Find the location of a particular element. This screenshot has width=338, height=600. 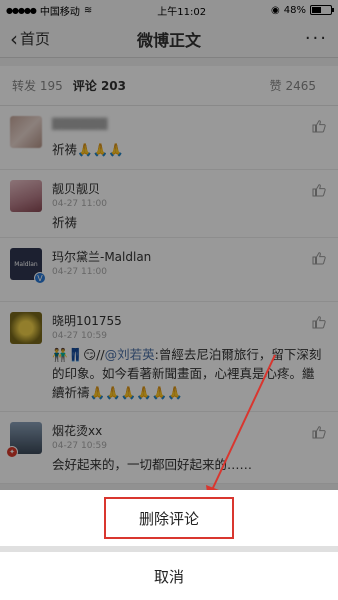

cancel-button: 取消 is located at coordinates (169, 576).